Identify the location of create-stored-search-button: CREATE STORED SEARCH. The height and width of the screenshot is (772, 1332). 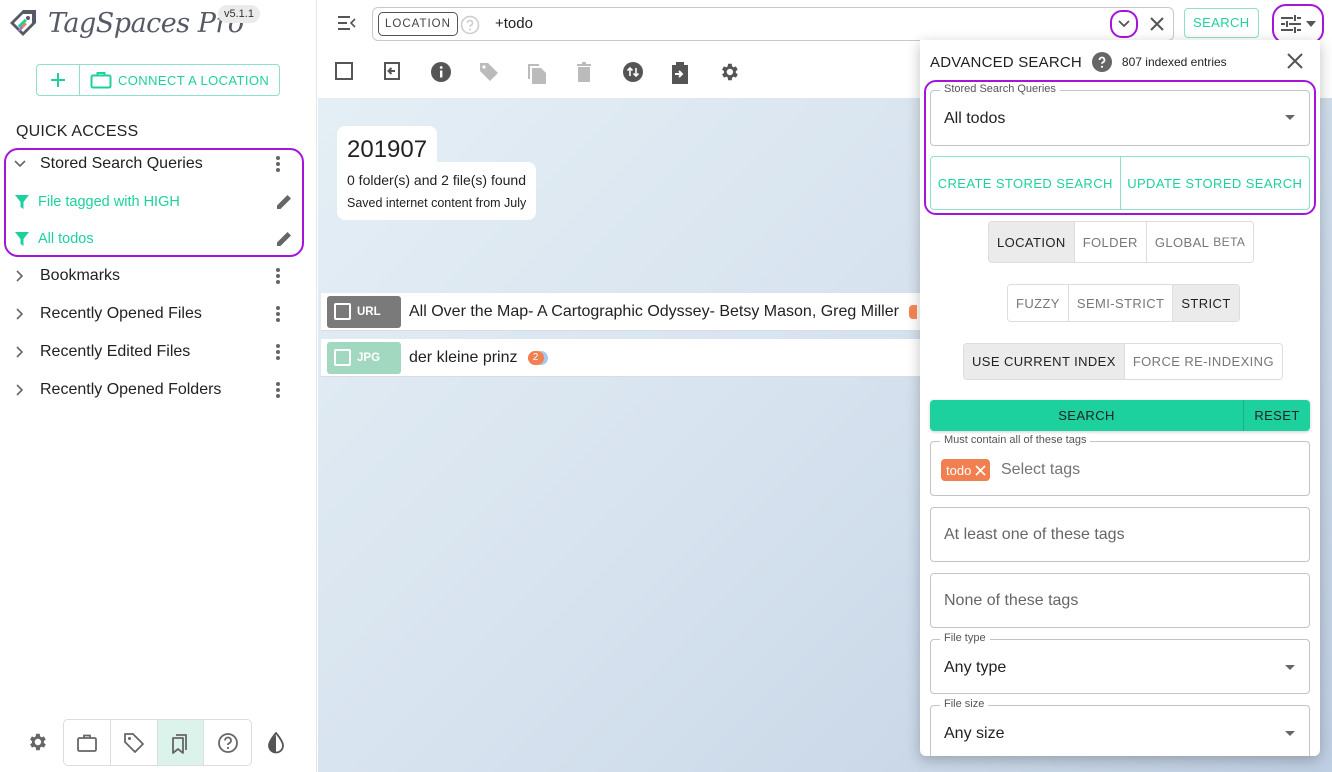
(1026, 183).